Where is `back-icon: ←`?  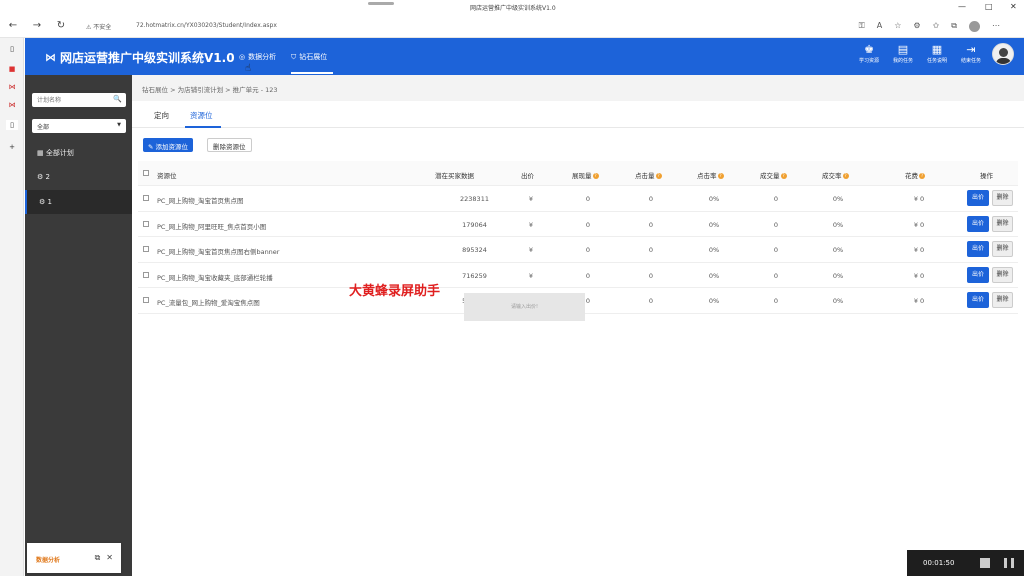
back-icon: ← is located at coordinates (13, 25).